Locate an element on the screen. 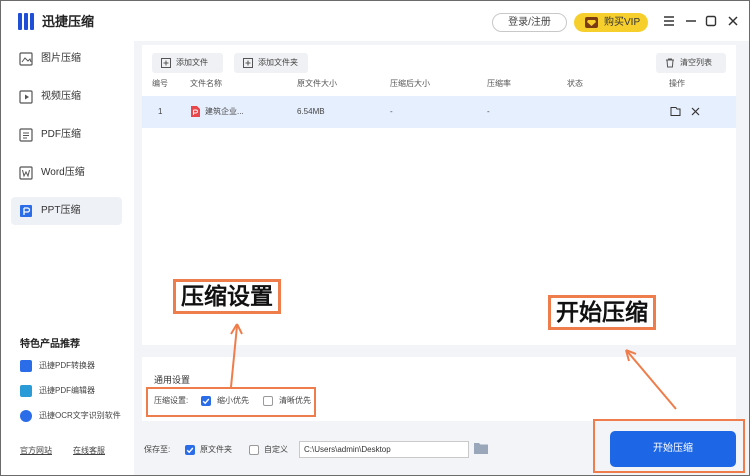  promo-item-label: 迅捷OCR文字识别软件 is located at coordinates (80, 415).